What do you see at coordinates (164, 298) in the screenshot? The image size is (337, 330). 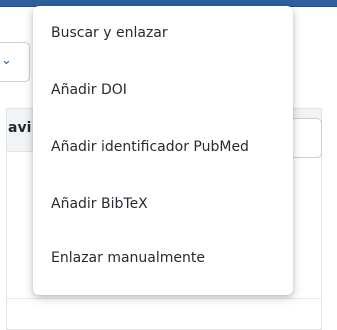 I see `background-divider` at bounding box center [164, 298].